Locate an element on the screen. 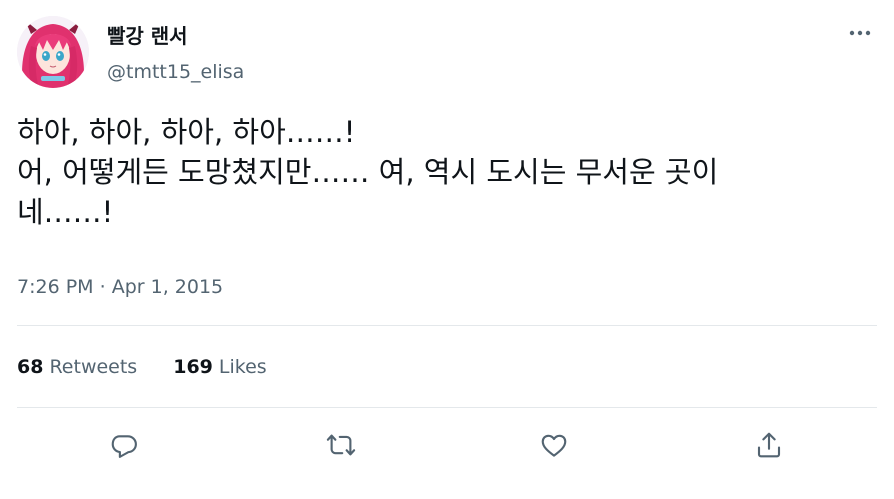 This screenshot has height=499, width=894. tweet-text-line: 어, 어떻게든 도망쳤지만…… 여, 역시 도시는 무서운 곳이 is located at coordinates (368, 172).